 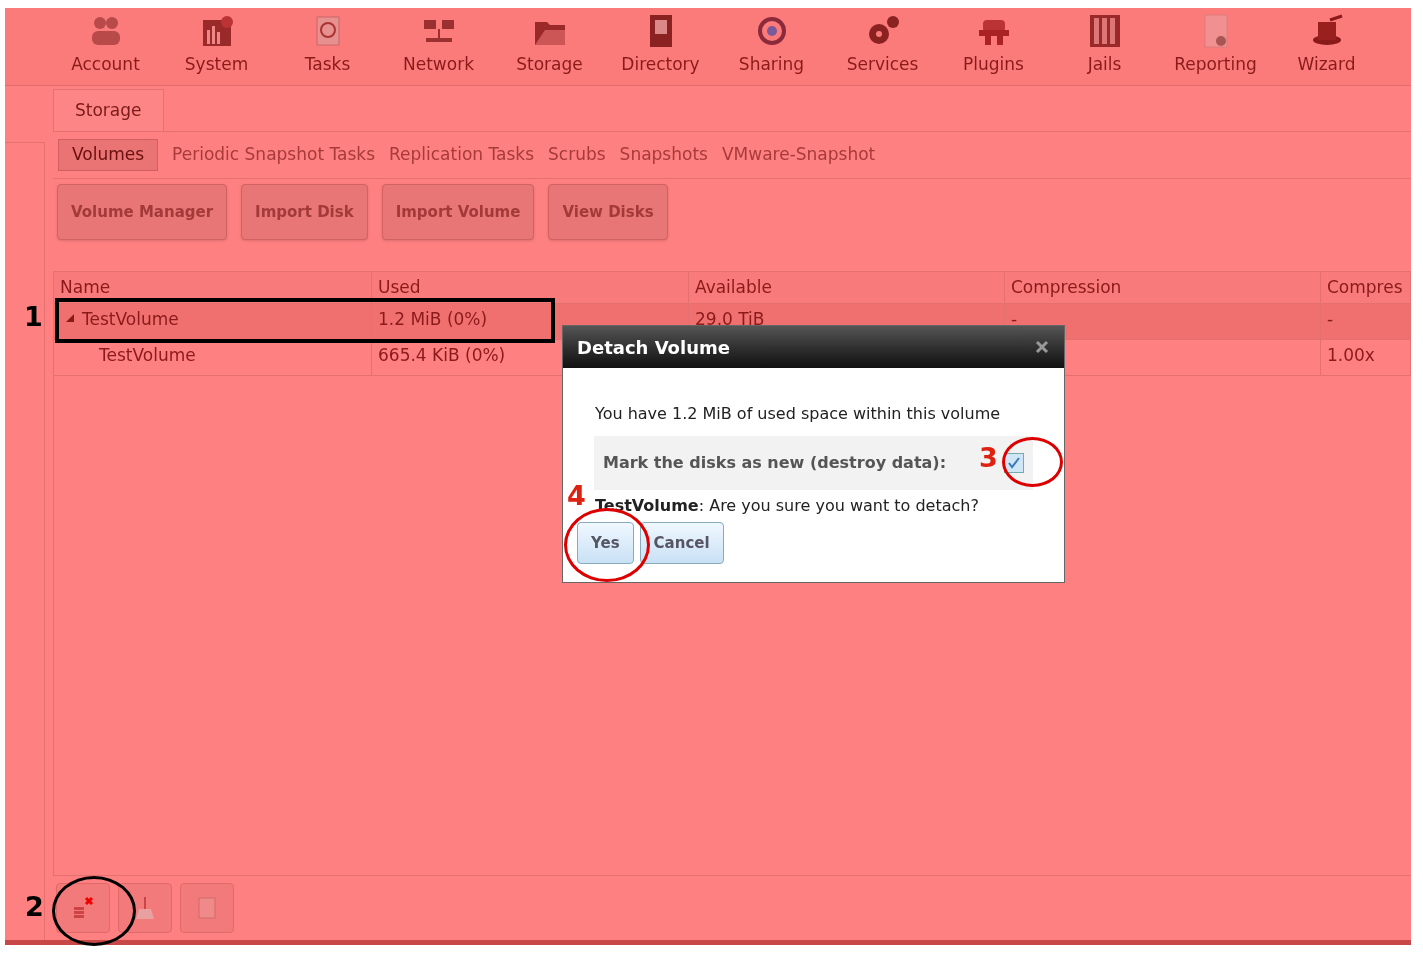 I want to click on close-icon, so click(x=1042, y=347).